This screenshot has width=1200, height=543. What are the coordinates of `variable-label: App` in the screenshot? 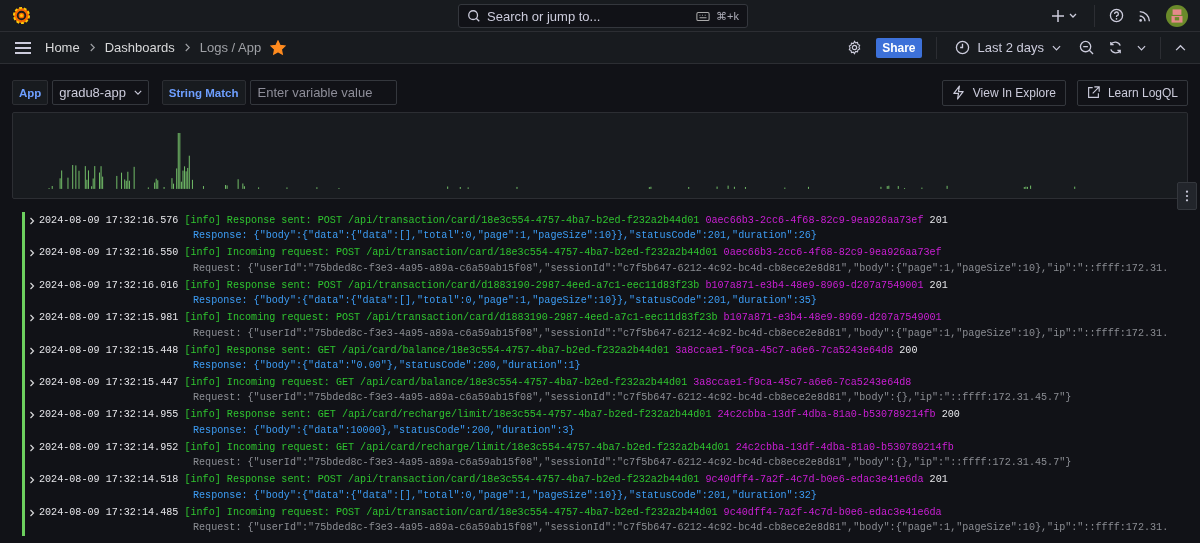 It's located at (30, 92).